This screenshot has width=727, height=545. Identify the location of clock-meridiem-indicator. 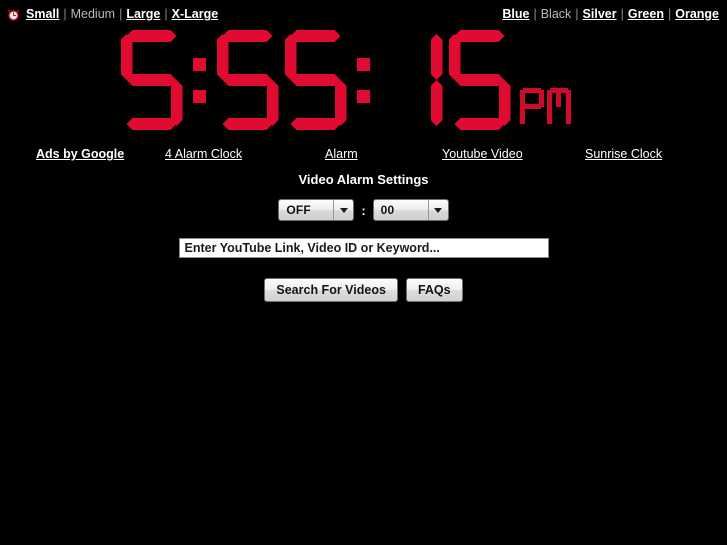
(546, 107).